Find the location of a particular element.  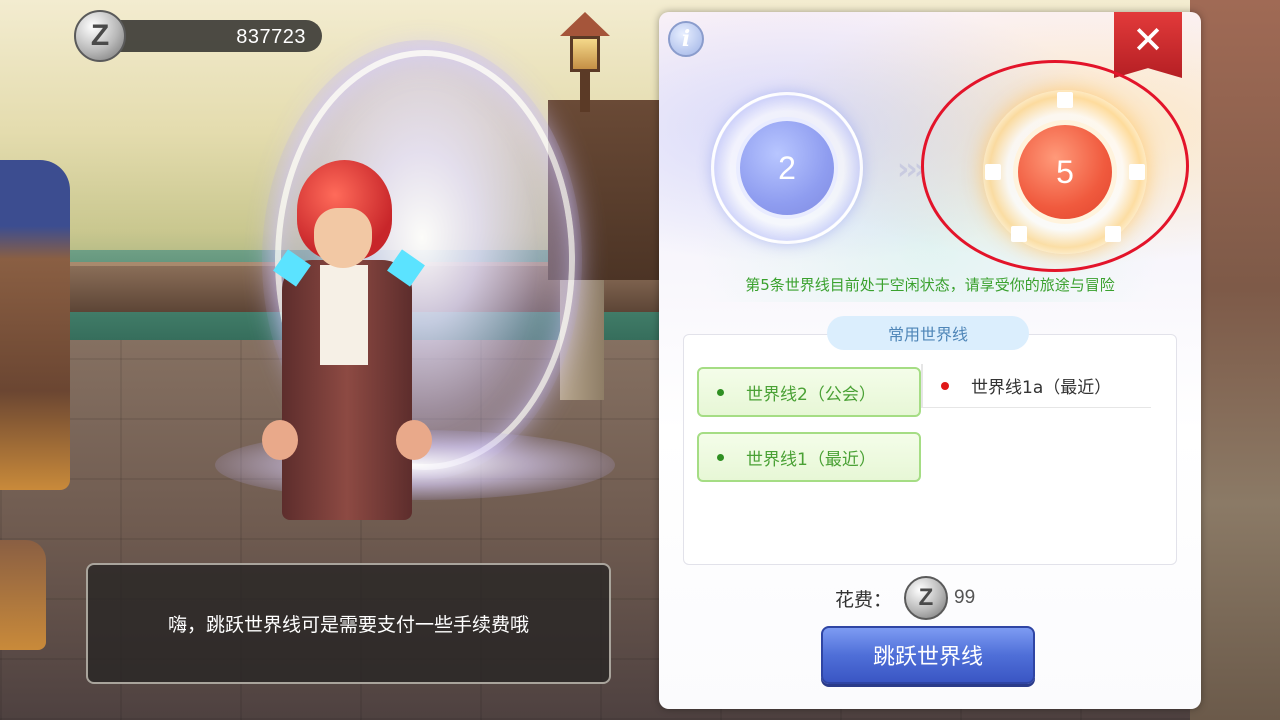

cost-amount: 99 is located at coordinates (965, 597).